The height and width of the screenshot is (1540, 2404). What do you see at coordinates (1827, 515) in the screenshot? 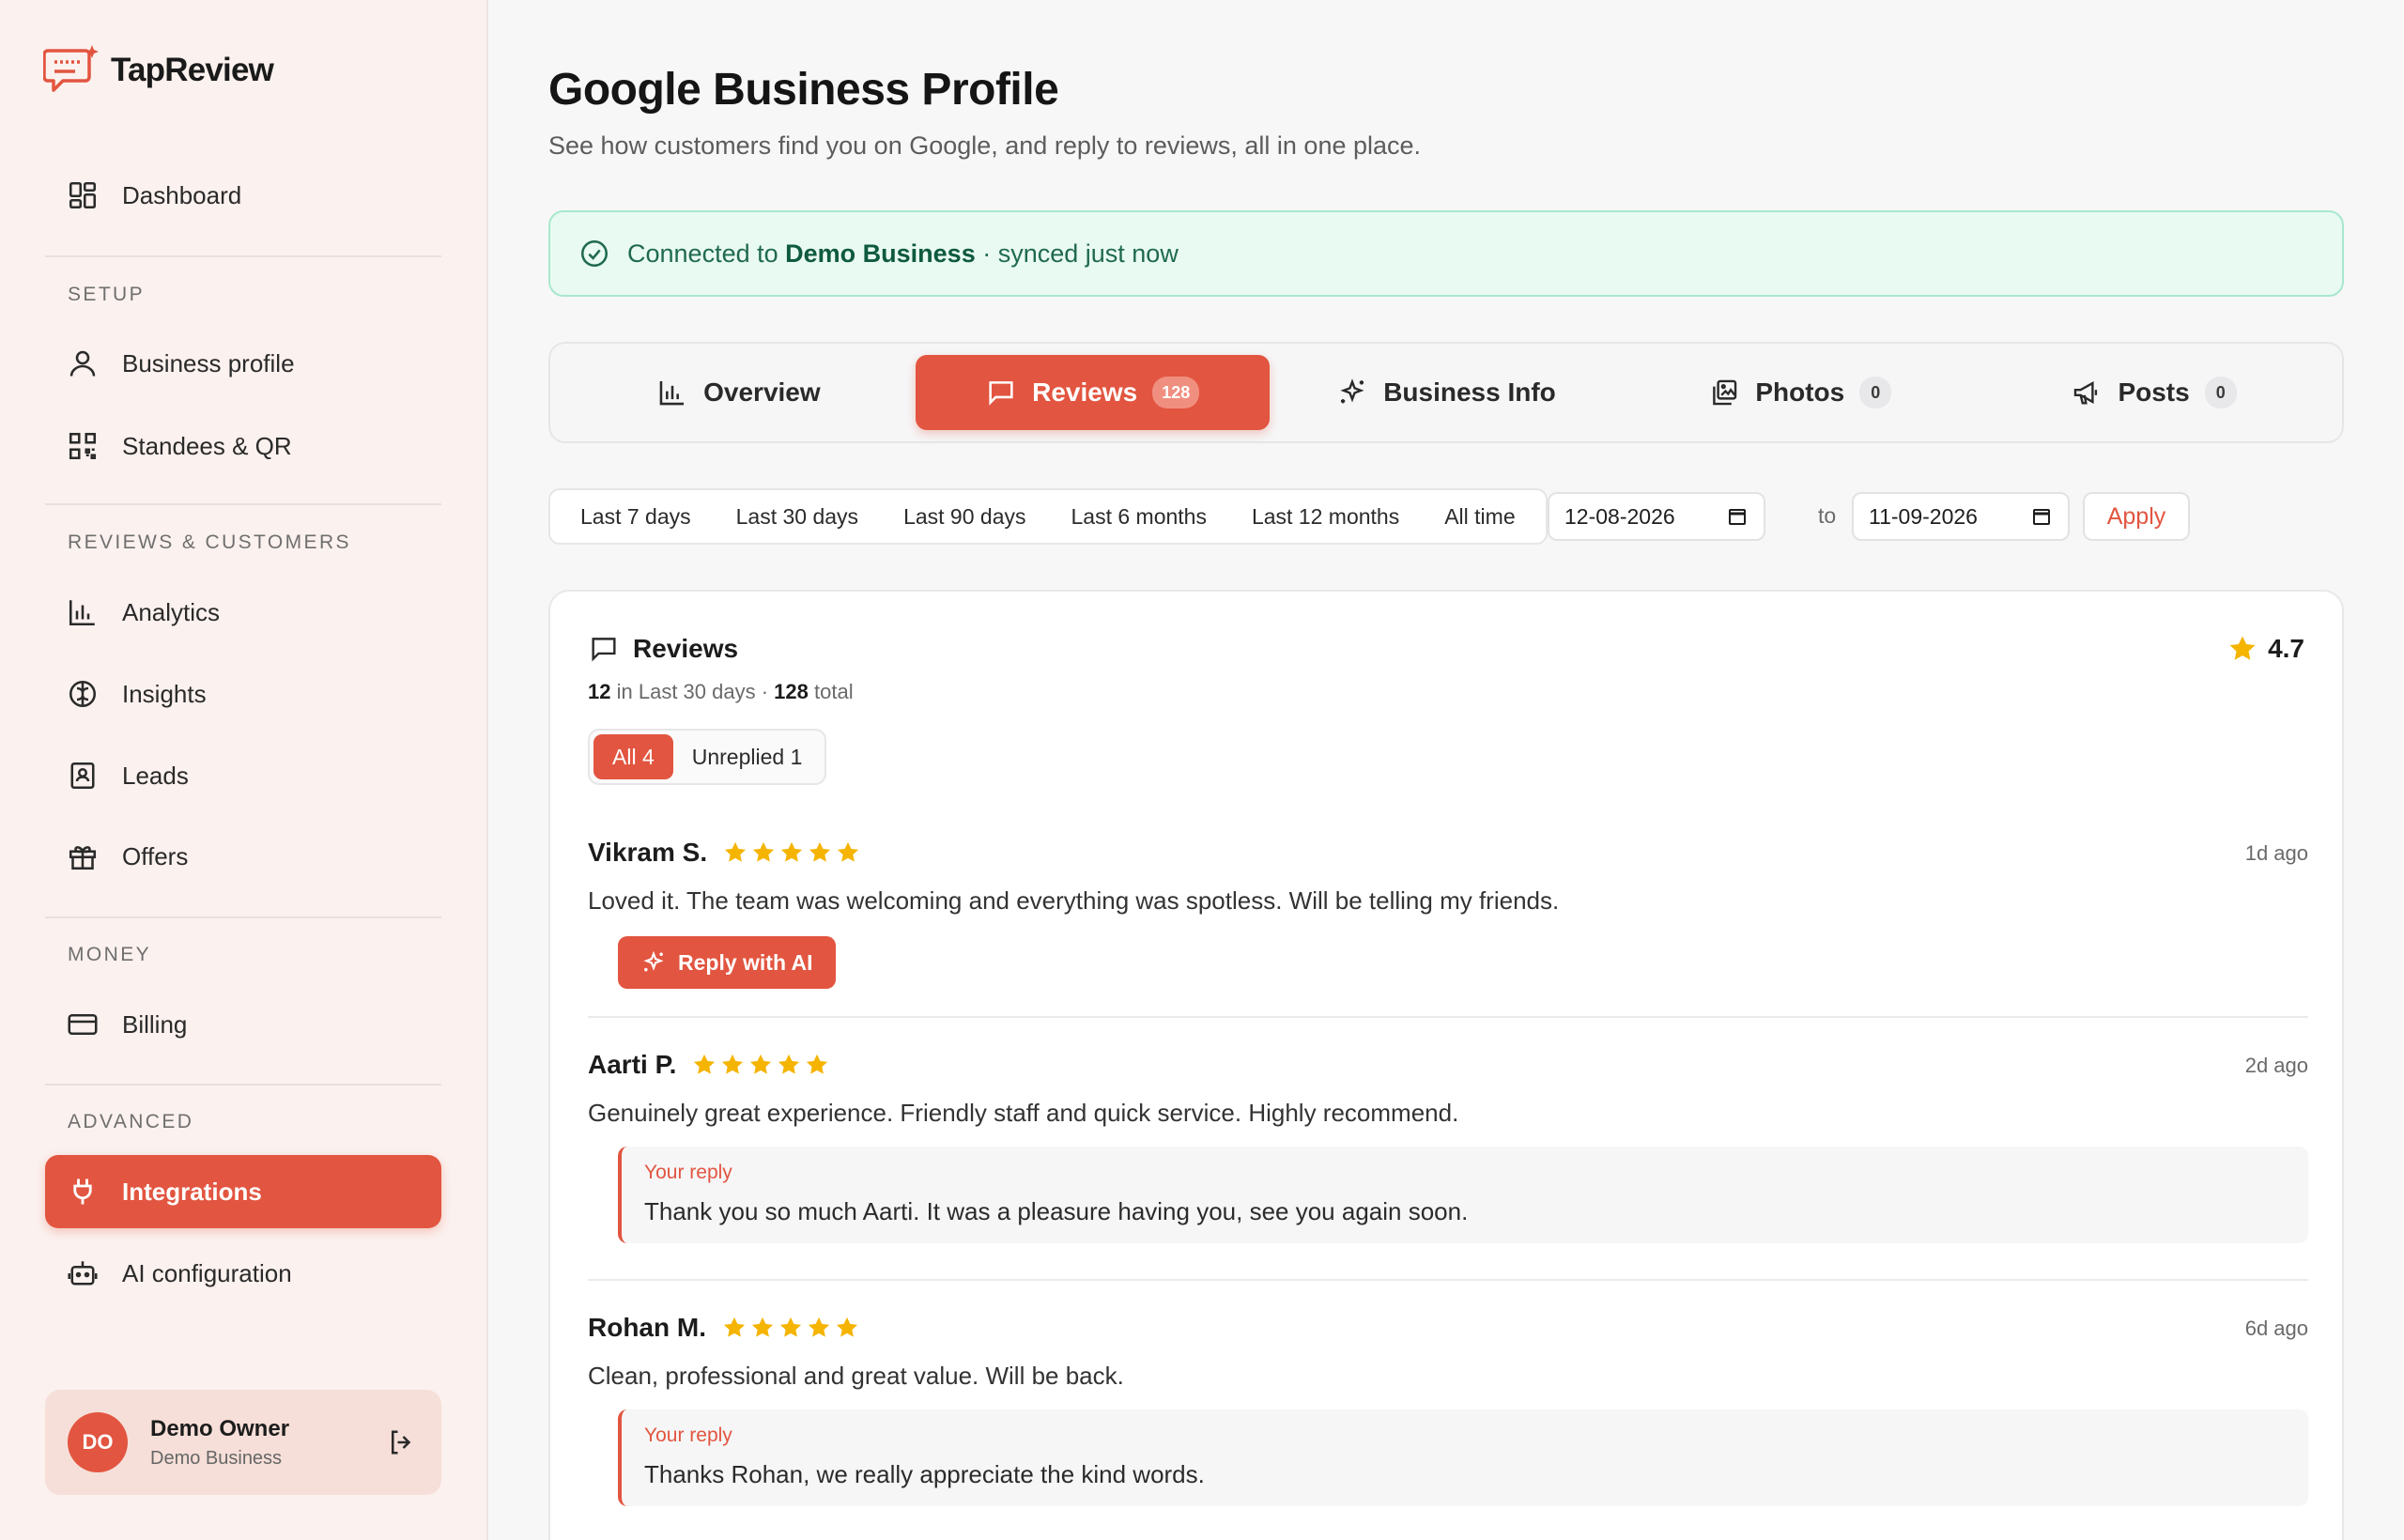
I see `date-to-label: to` at bounding box center [1827, 515].